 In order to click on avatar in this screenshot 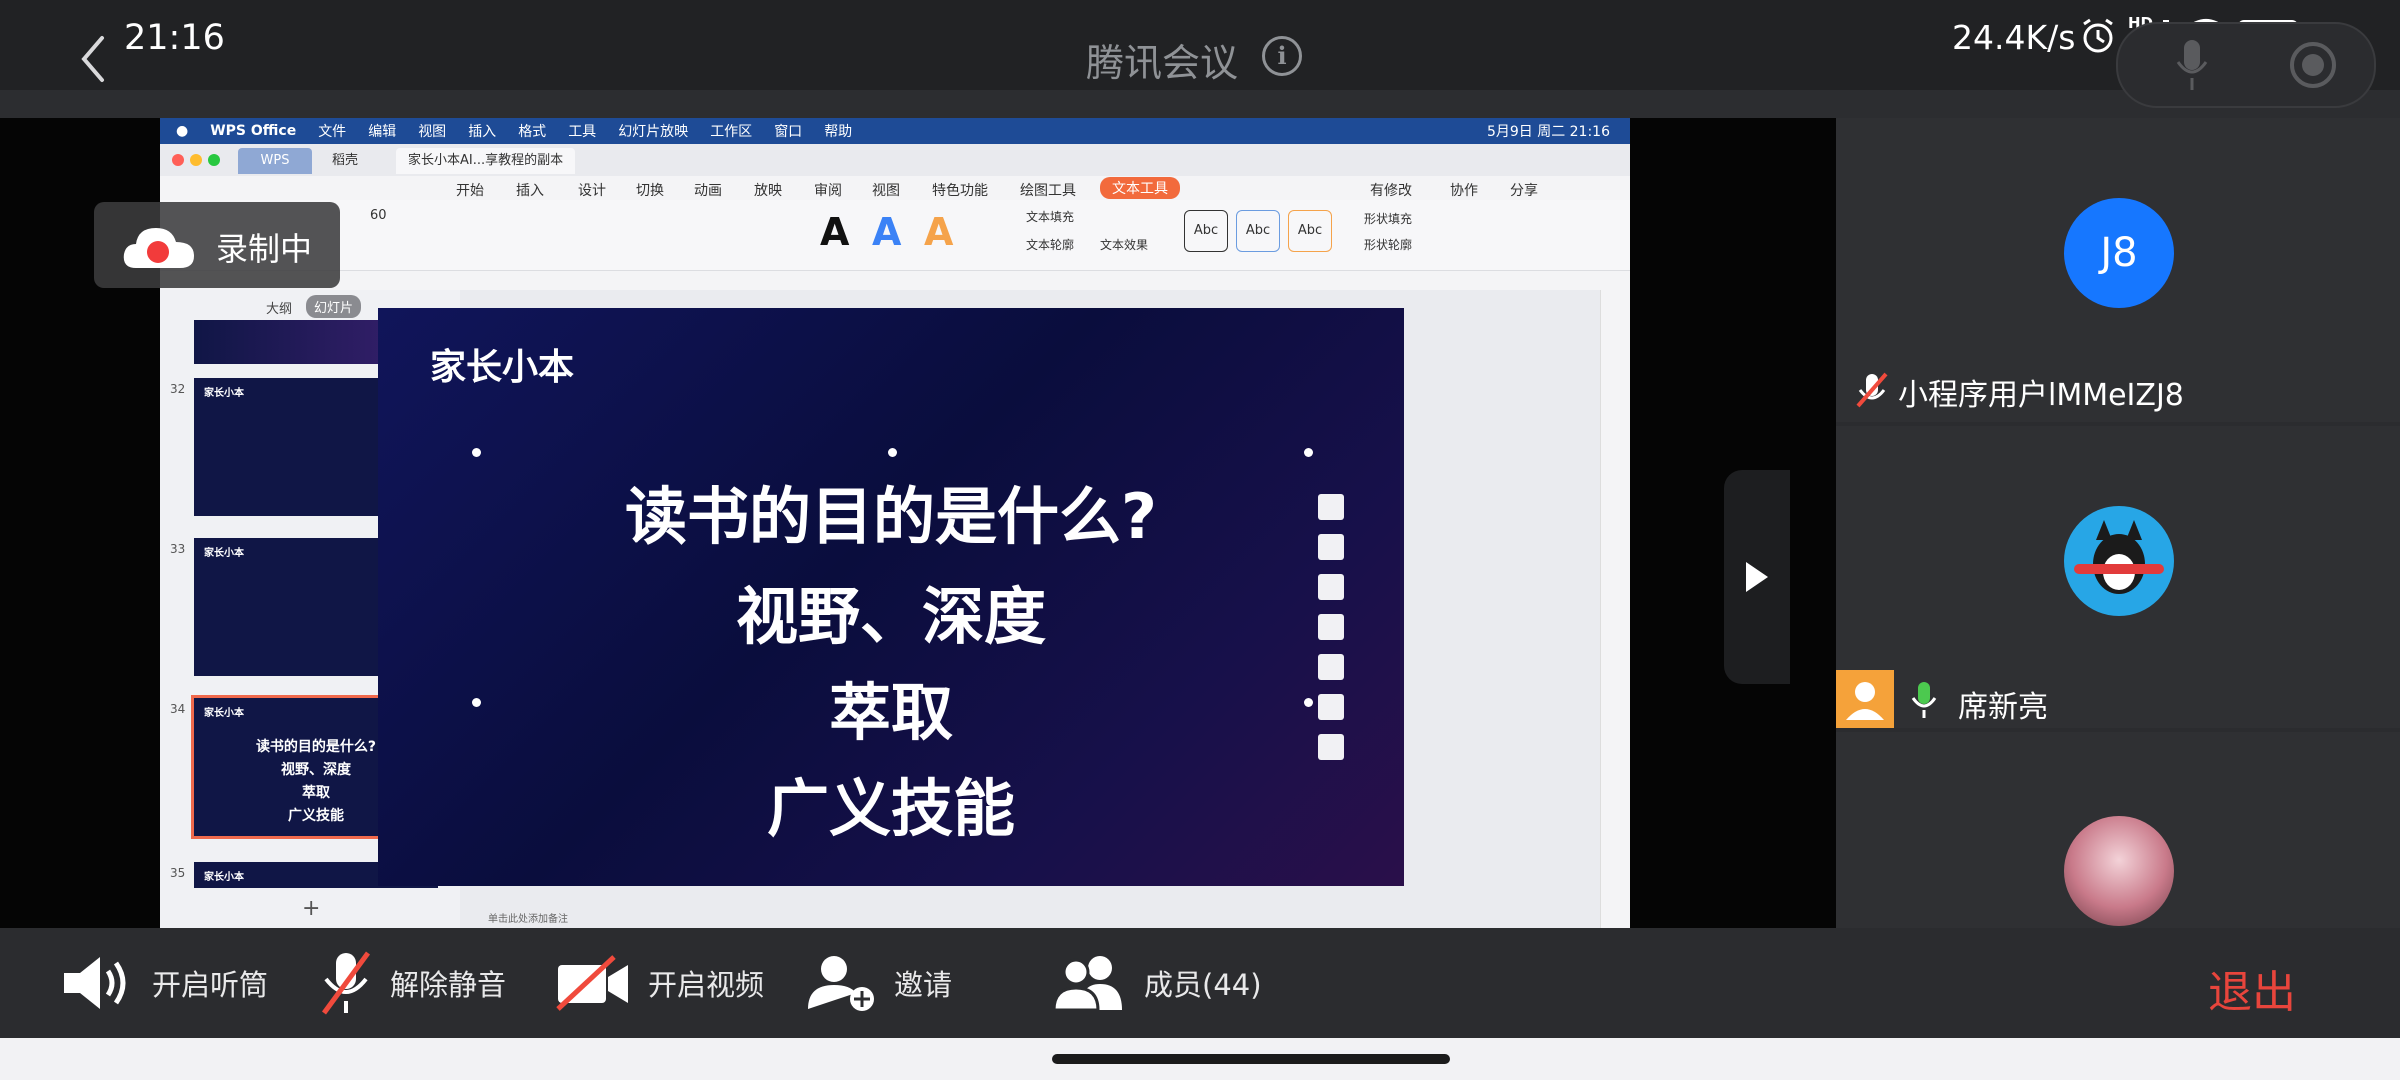, I will do `click(2119, 561)`.